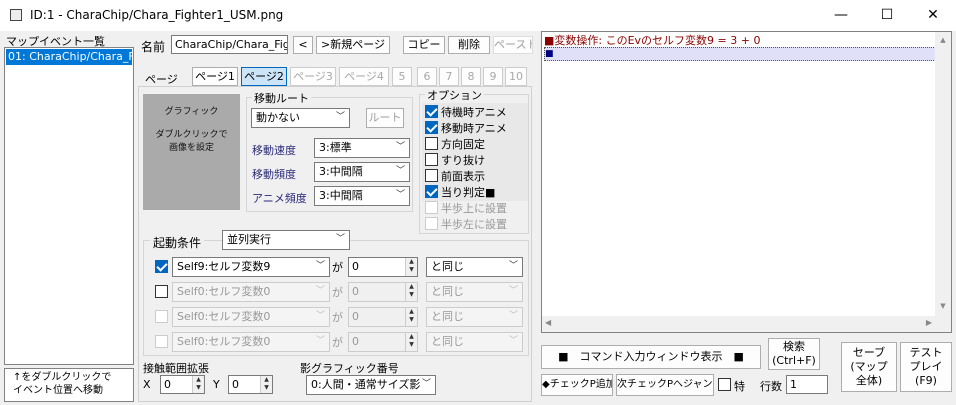  I want to click on option-label: すり抜け, so click(463, 160).